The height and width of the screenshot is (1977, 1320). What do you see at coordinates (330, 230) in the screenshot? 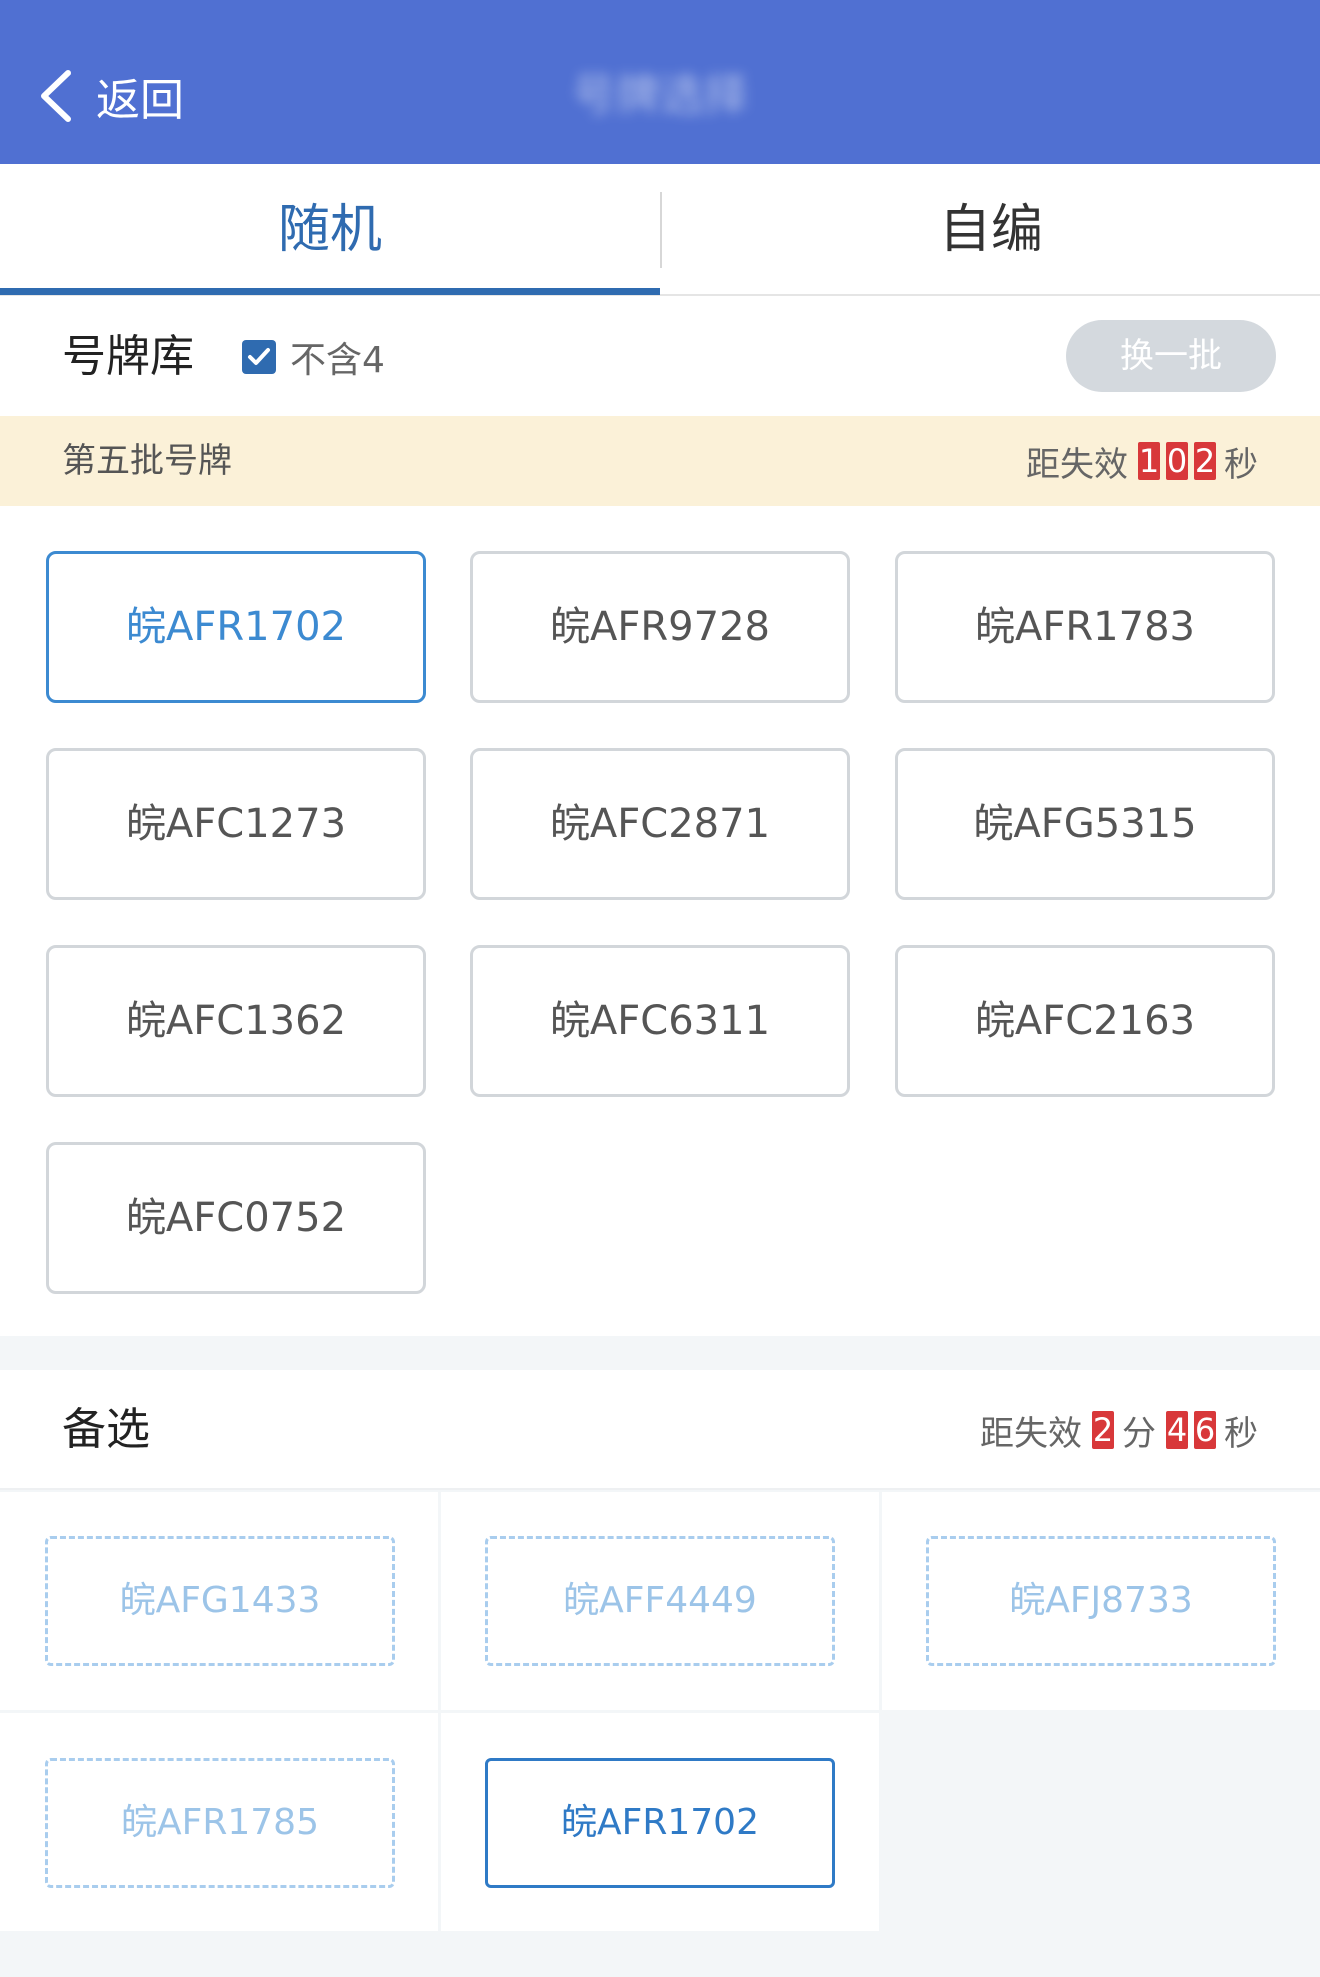
I see `tab-random: 随机` at bounding box center [330, 230].